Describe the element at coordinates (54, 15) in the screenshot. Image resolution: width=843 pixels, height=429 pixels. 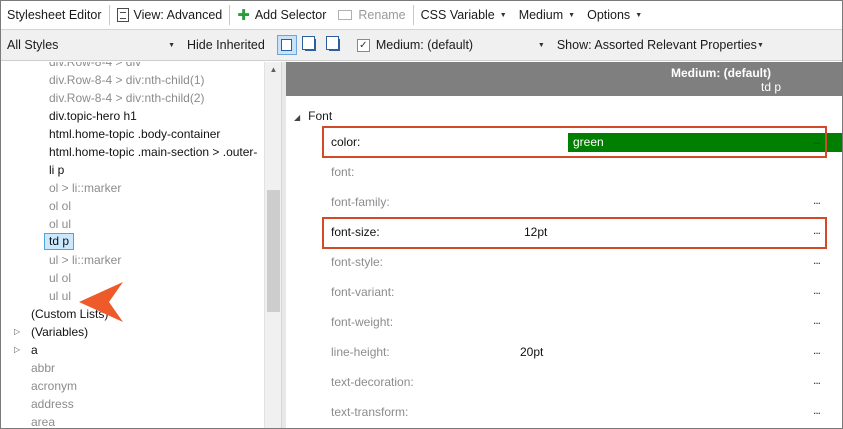
I see `editor-title: Stylesheet Editor` at that location.